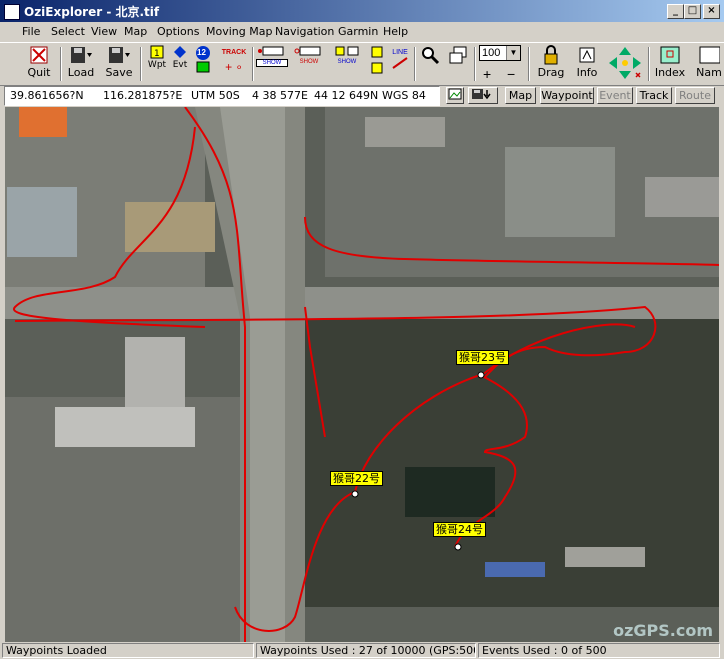  I want to click on show-names-button: SHOW, so click(347, 55).